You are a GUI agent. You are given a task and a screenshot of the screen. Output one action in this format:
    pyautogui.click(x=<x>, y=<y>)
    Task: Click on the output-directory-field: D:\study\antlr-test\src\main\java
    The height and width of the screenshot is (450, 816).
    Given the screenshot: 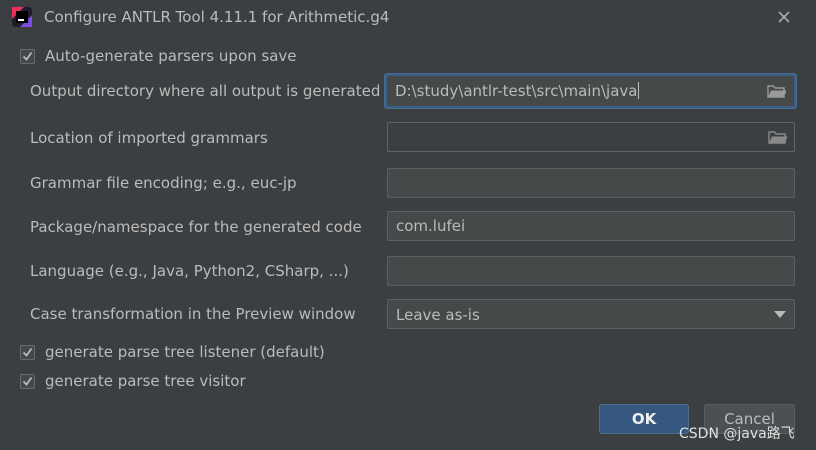 What is the action you would take?
    pyautogui.click(x=590, y=91)
    